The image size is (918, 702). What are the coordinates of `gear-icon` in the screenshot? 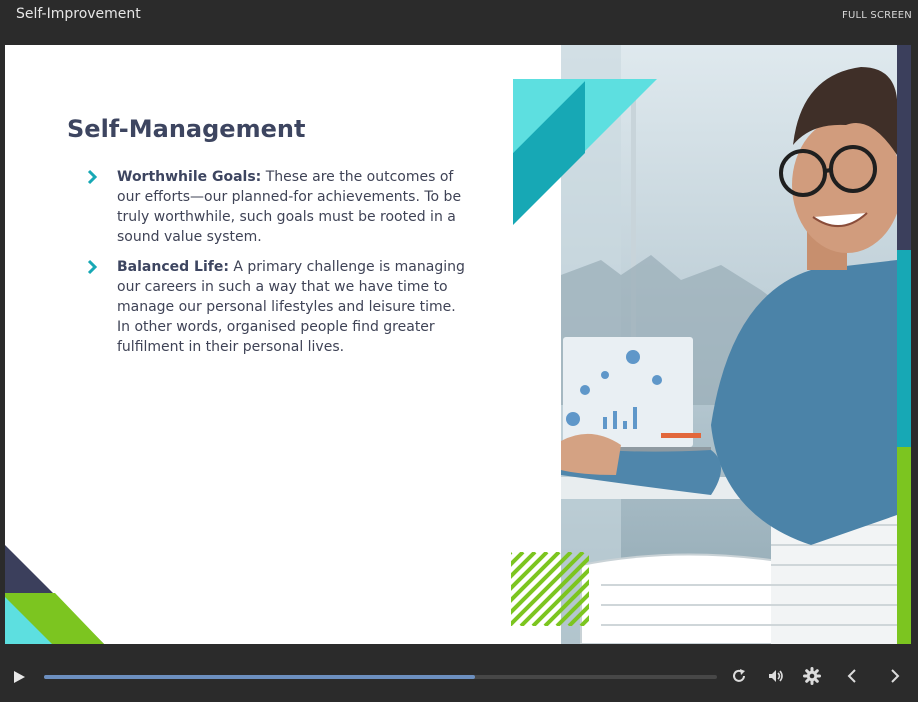 It's located at (812, 676).